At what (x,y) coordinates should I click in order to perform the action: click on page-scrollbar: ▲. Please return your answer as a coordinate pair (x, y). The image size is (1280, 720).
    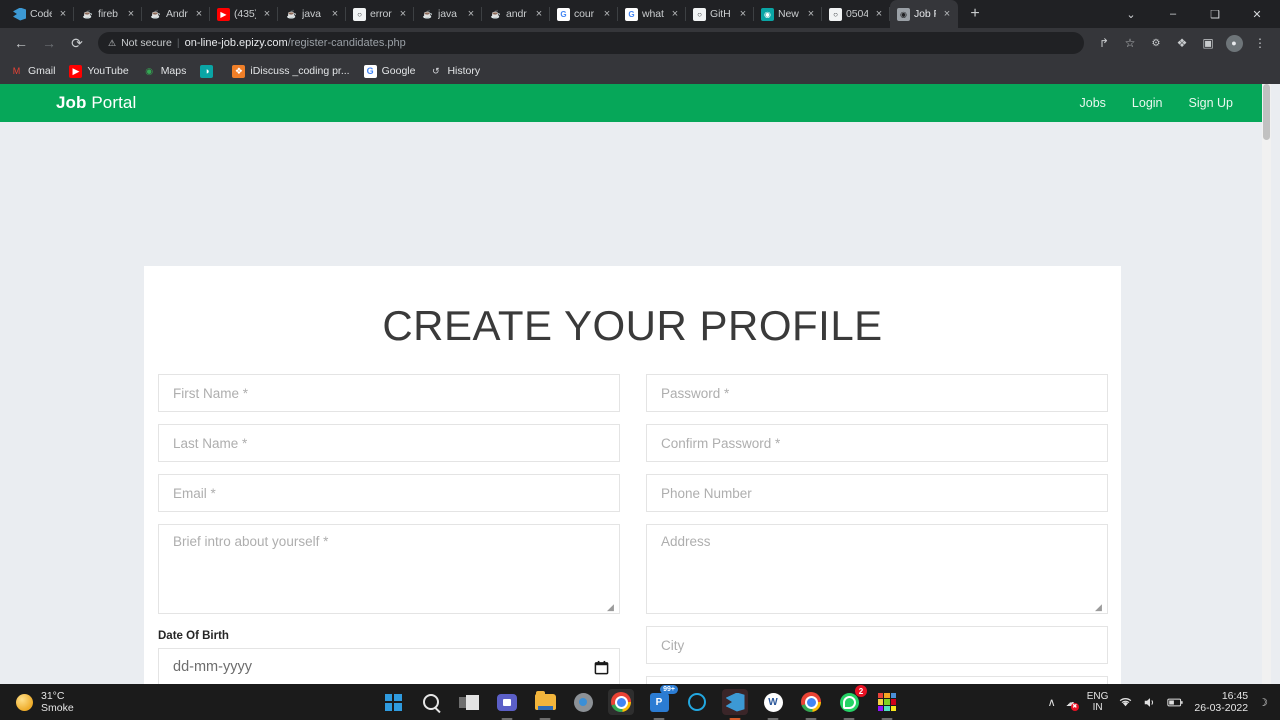
    Looking at the image, I should click on (1266, 384).